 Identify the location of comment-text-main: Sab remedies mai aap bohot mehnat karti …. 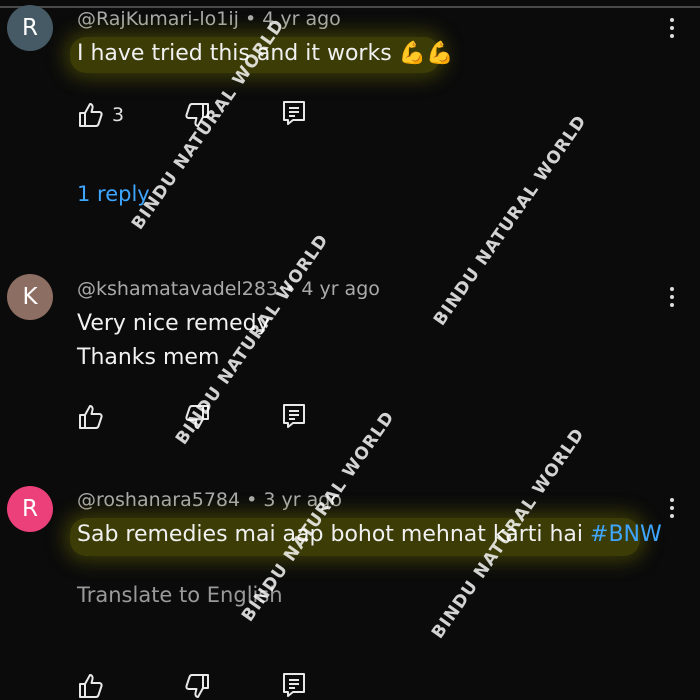
(334, 534).